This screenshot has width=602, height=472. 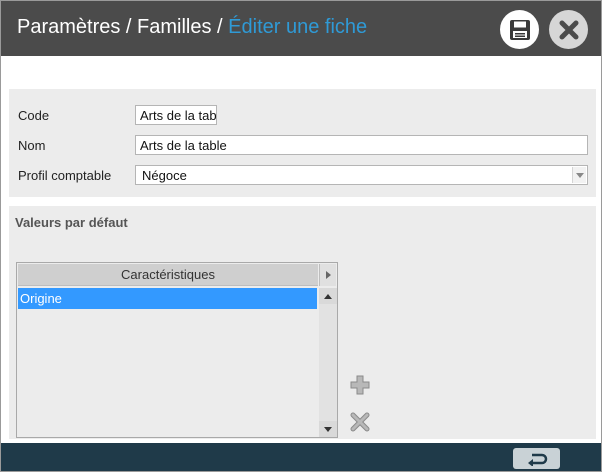 What do you see at coordinates (68, 27) in the screenshot?
I see `breadcrumb-parametres: Paramètres` at bounding box center [68, 27].